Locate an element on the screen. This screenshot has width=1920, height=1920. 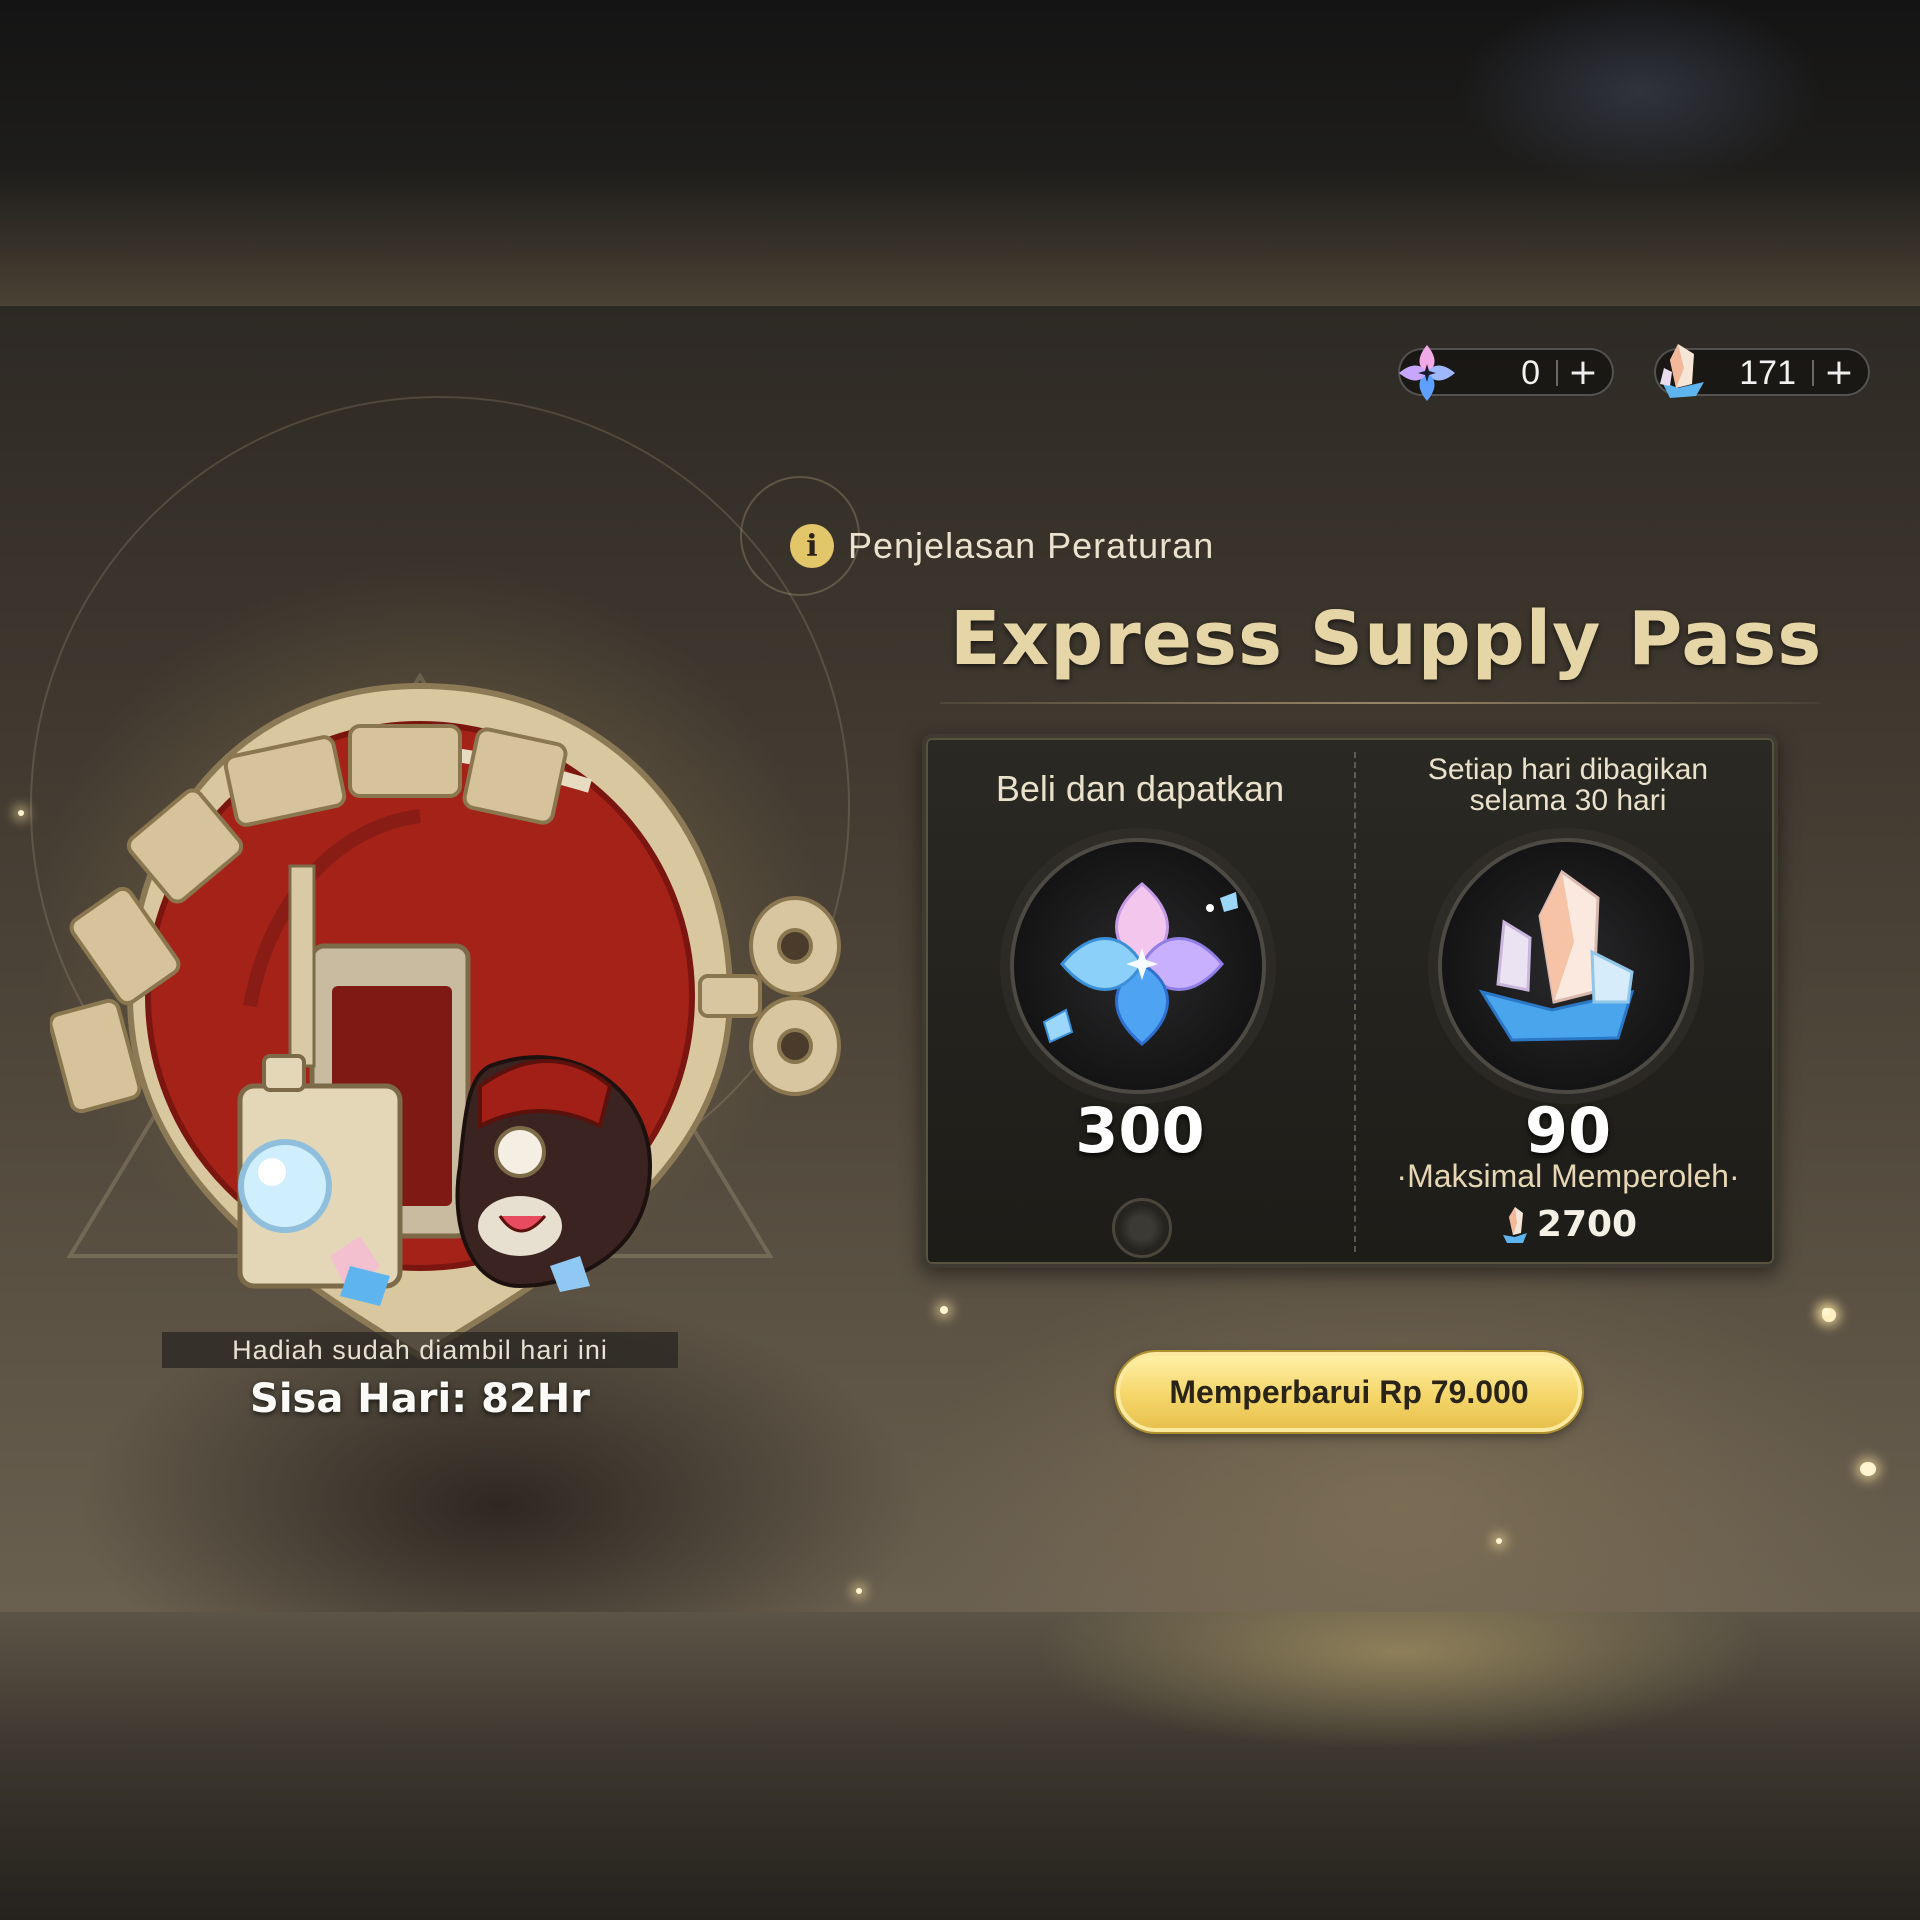
rules-explanation-label: Penjelasan Peraturan is located at coordinates (1031, 545).